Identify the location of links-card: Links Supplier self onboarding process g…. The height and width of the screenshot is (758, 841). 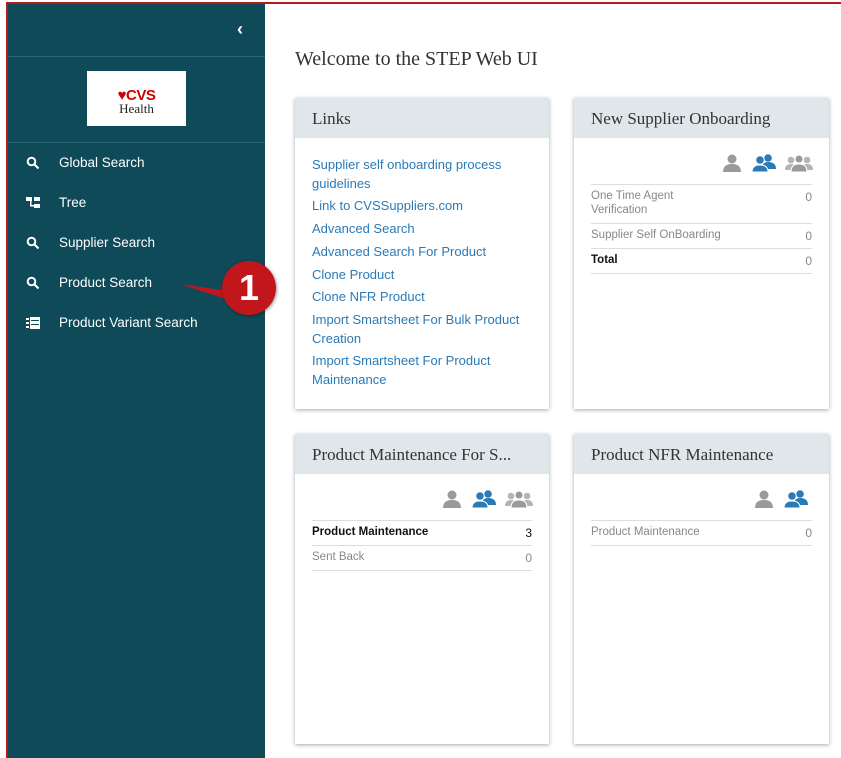
(422, 253).